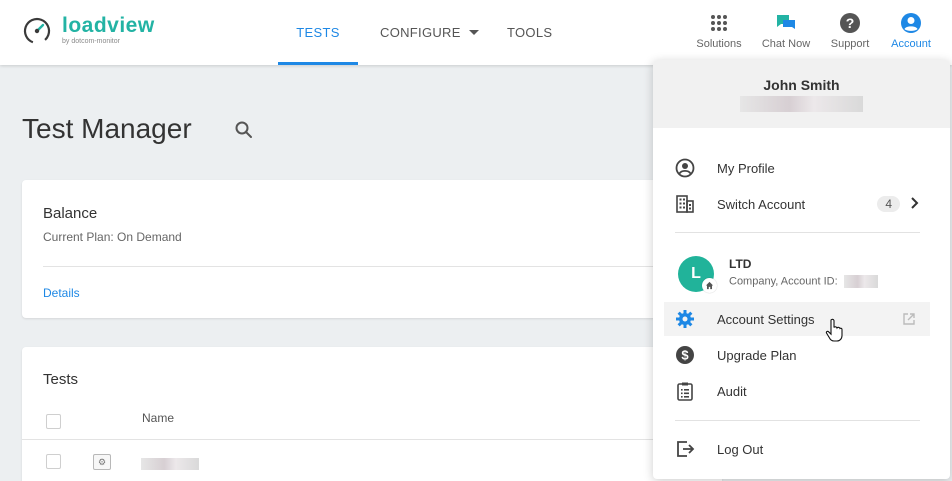 The width and height of the screenshot is (952, 481). What do you see at coordinates (53, 421) in the screenshot?
I see `select-all-checkbox` at bounding box center [53, 421].